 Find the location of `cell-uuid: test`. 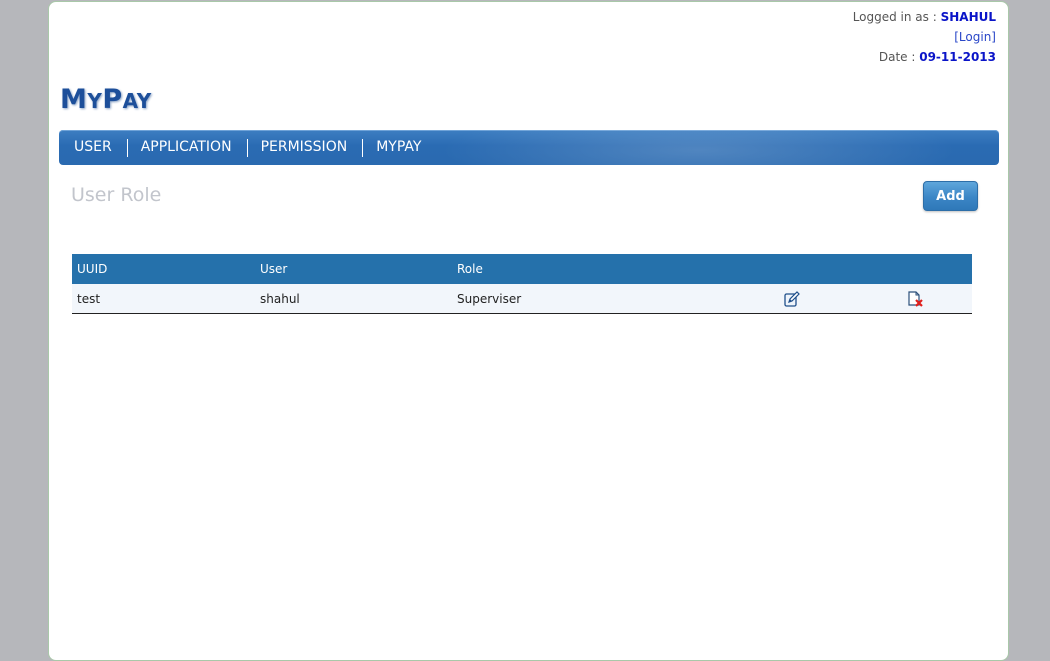

cell-uuid: test is located at coordinates (163, 299).